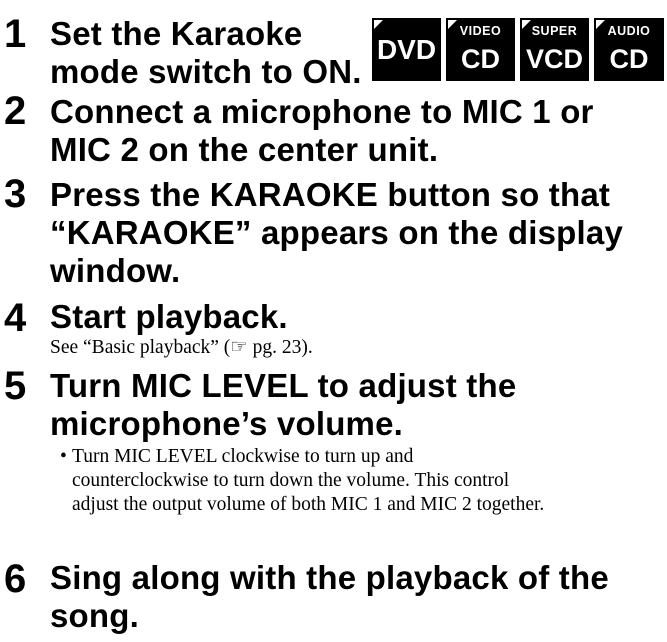 Image resolution: width=667 pixels, height=642 pixels. I want to click on step-heading-line: Start playback., so click(169, 316).